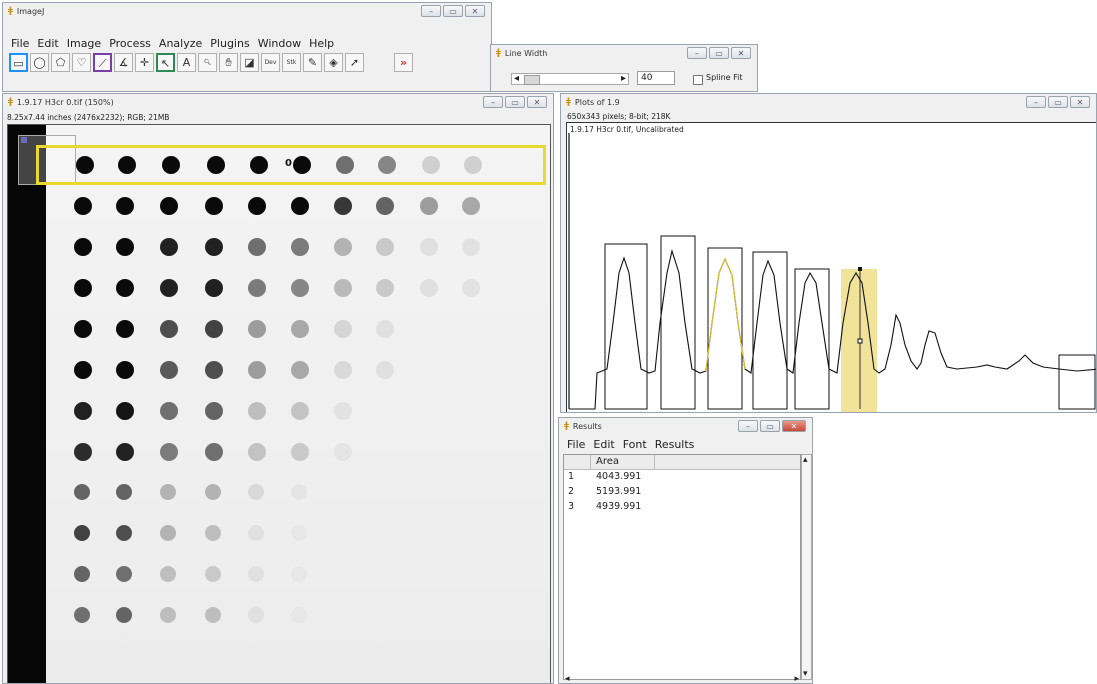 Image resolution: width=1097 pixels, height=684 pixels. What do you see at coordinates (10, 102) in the screenshot?
I see `image-window-microscope-icon: ǂ` at bounding box center [10, 102].